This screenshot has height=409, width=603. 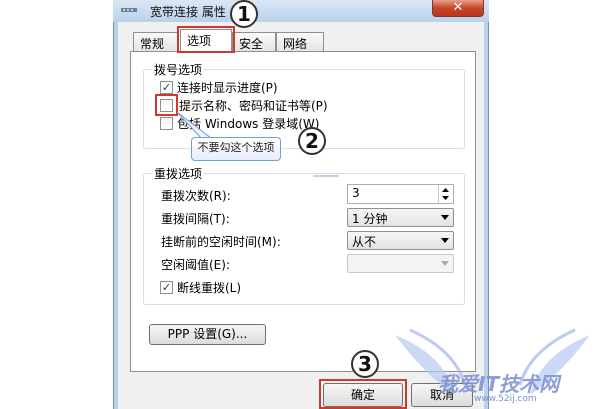 I want to click on show-progress-checkbox: ✓, so click(x=166, y=87).